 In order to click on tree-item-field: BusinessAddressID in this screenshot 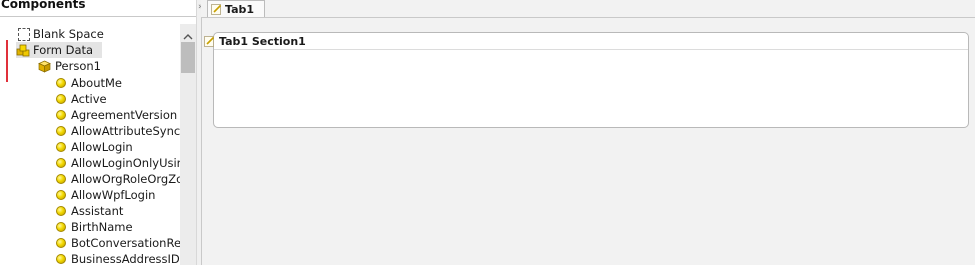, I will do `click(118, 258)`.